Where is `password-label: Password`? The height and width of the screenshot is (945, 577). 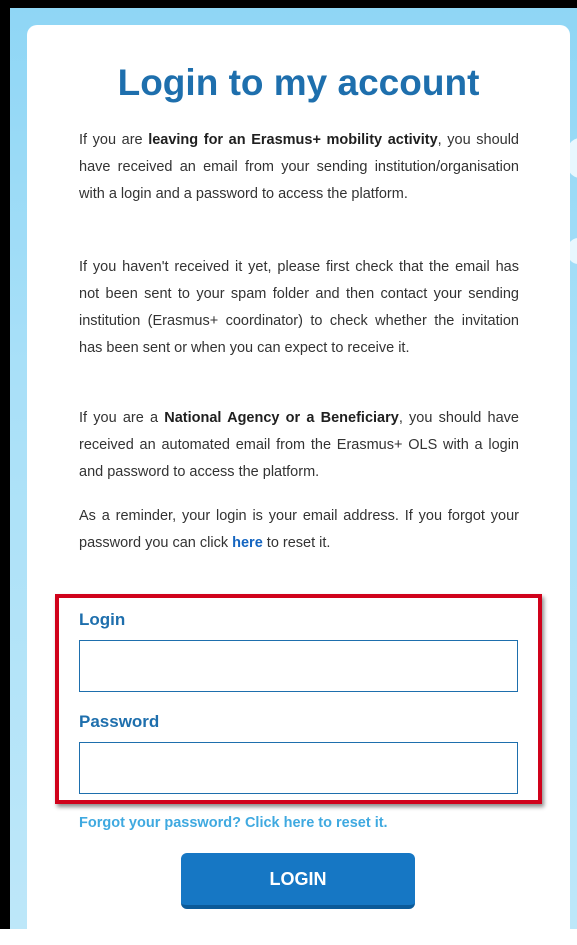 password-label: Password is located at coordinates (119, 721).